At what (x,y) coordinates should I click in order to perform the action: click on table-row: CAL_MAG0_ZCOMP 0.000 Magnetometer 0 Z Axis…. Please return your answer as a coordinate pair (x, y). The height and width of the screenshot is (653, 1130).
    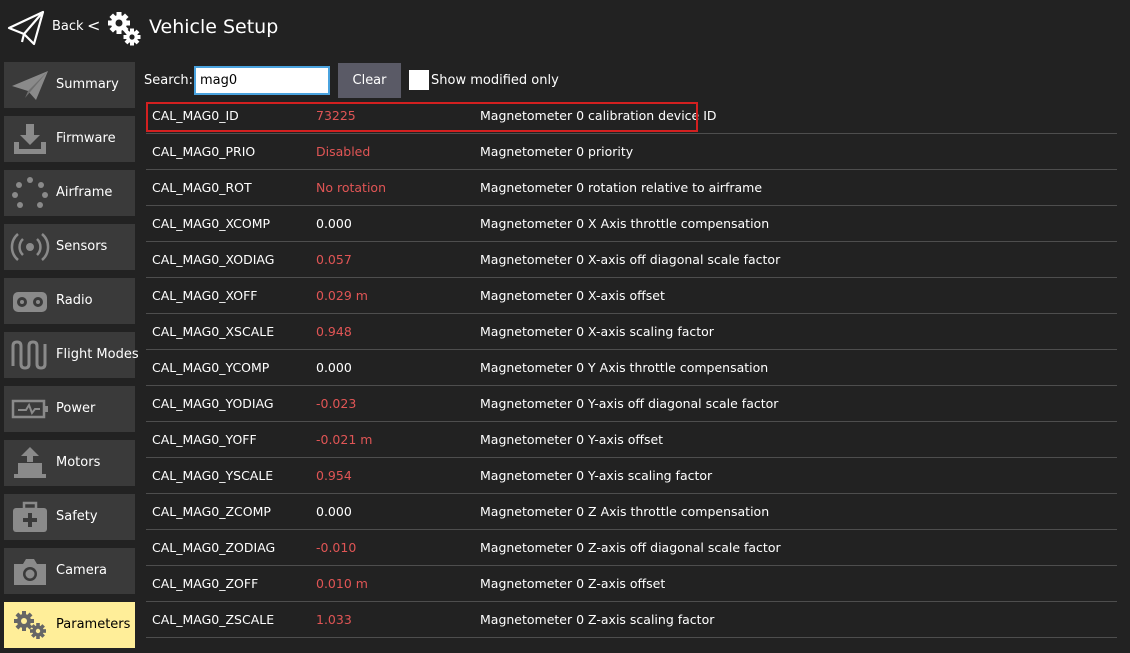
    Looking at the image, I should click on (631, 512).